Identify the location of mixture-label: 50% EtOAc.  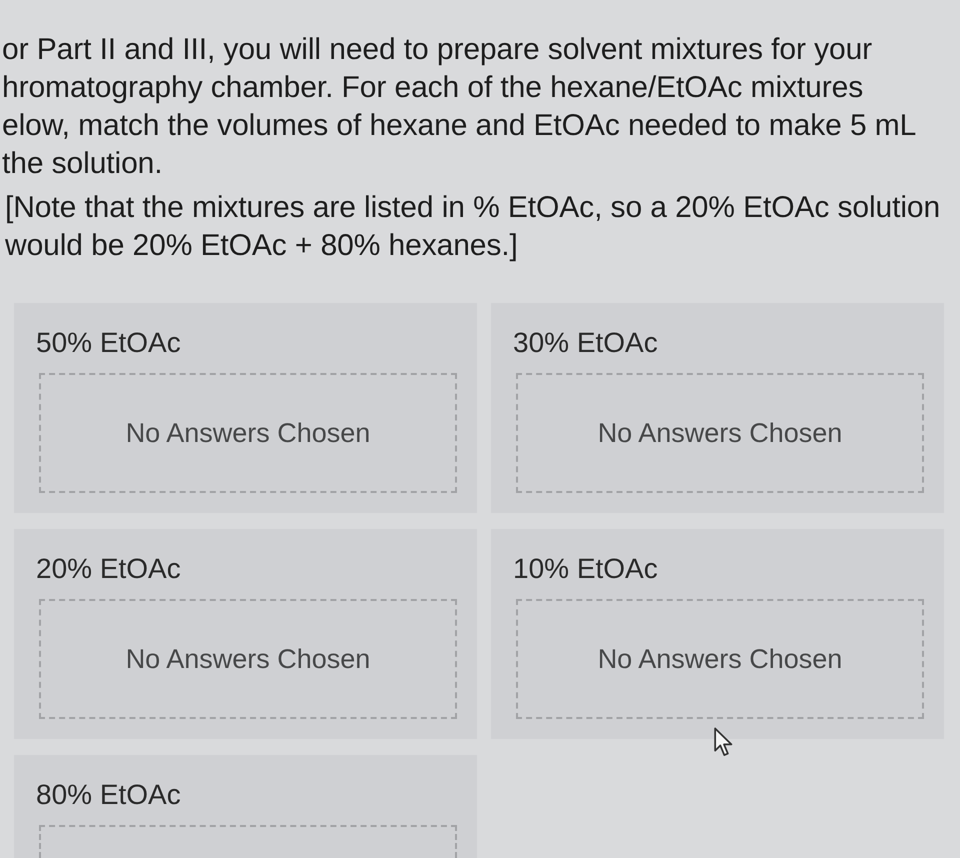
(108, 343).